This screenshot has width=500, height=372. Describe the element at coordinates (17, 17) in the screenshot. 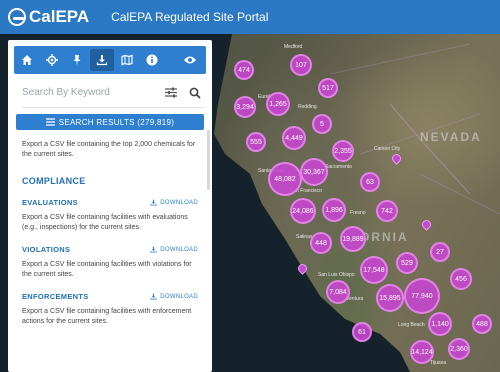

I see `calepa-logo-icon` at that location.